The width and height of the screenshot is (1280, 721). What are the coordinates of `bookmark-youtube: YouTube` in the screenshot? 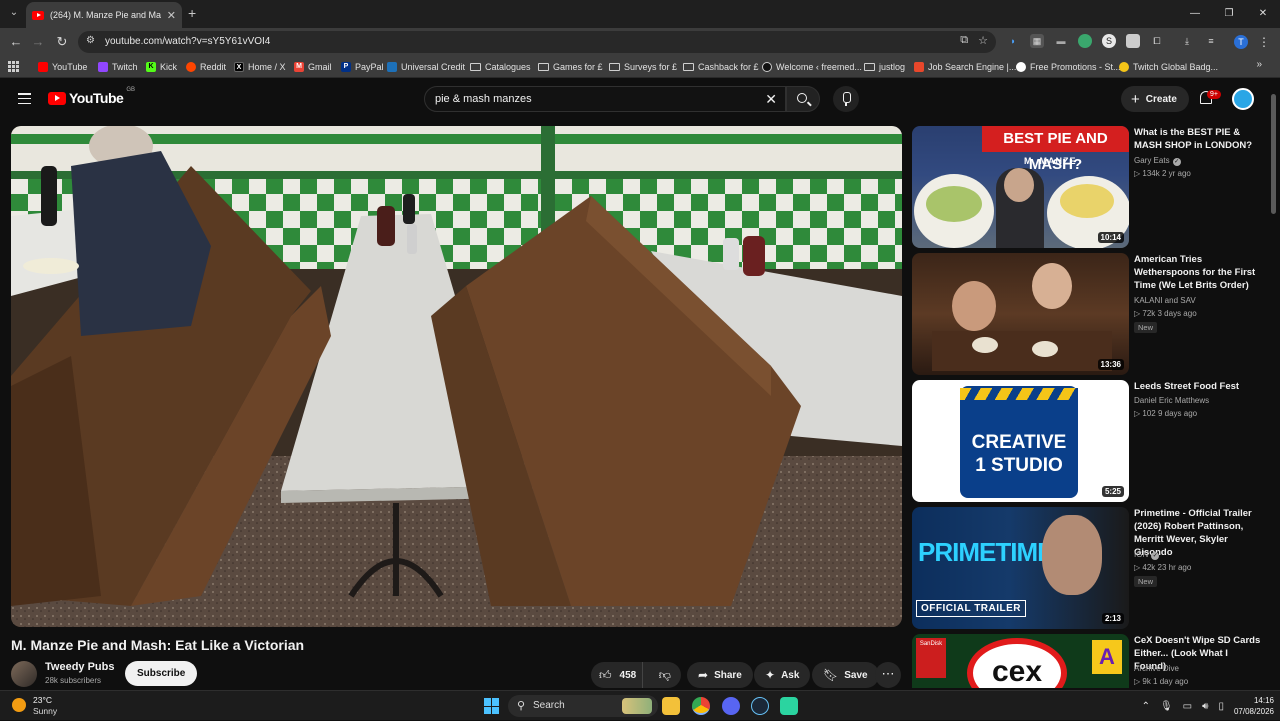 It's located at (62, 67).